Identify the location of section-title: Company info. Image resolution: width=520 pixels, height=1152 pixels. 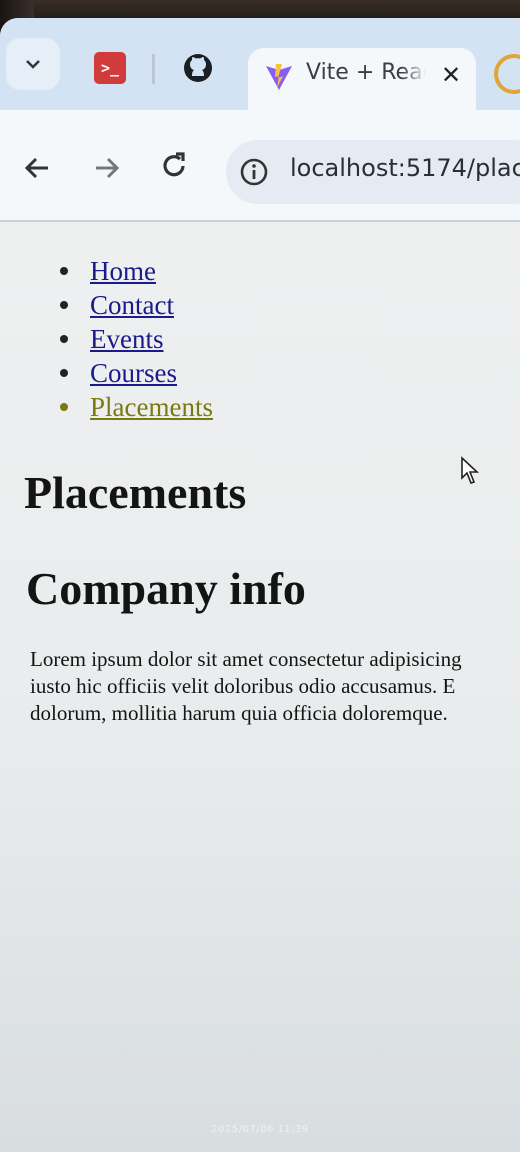
(166, 588).